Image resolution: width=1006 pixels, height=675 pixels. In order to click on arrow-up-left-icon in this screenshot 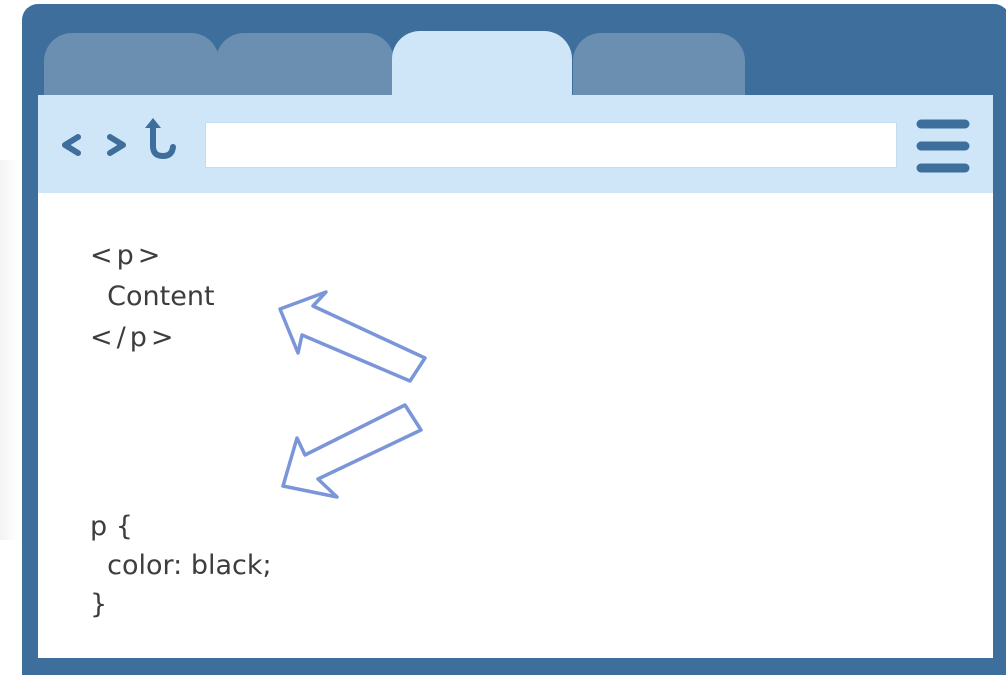, I will do `click(352, 336)`.